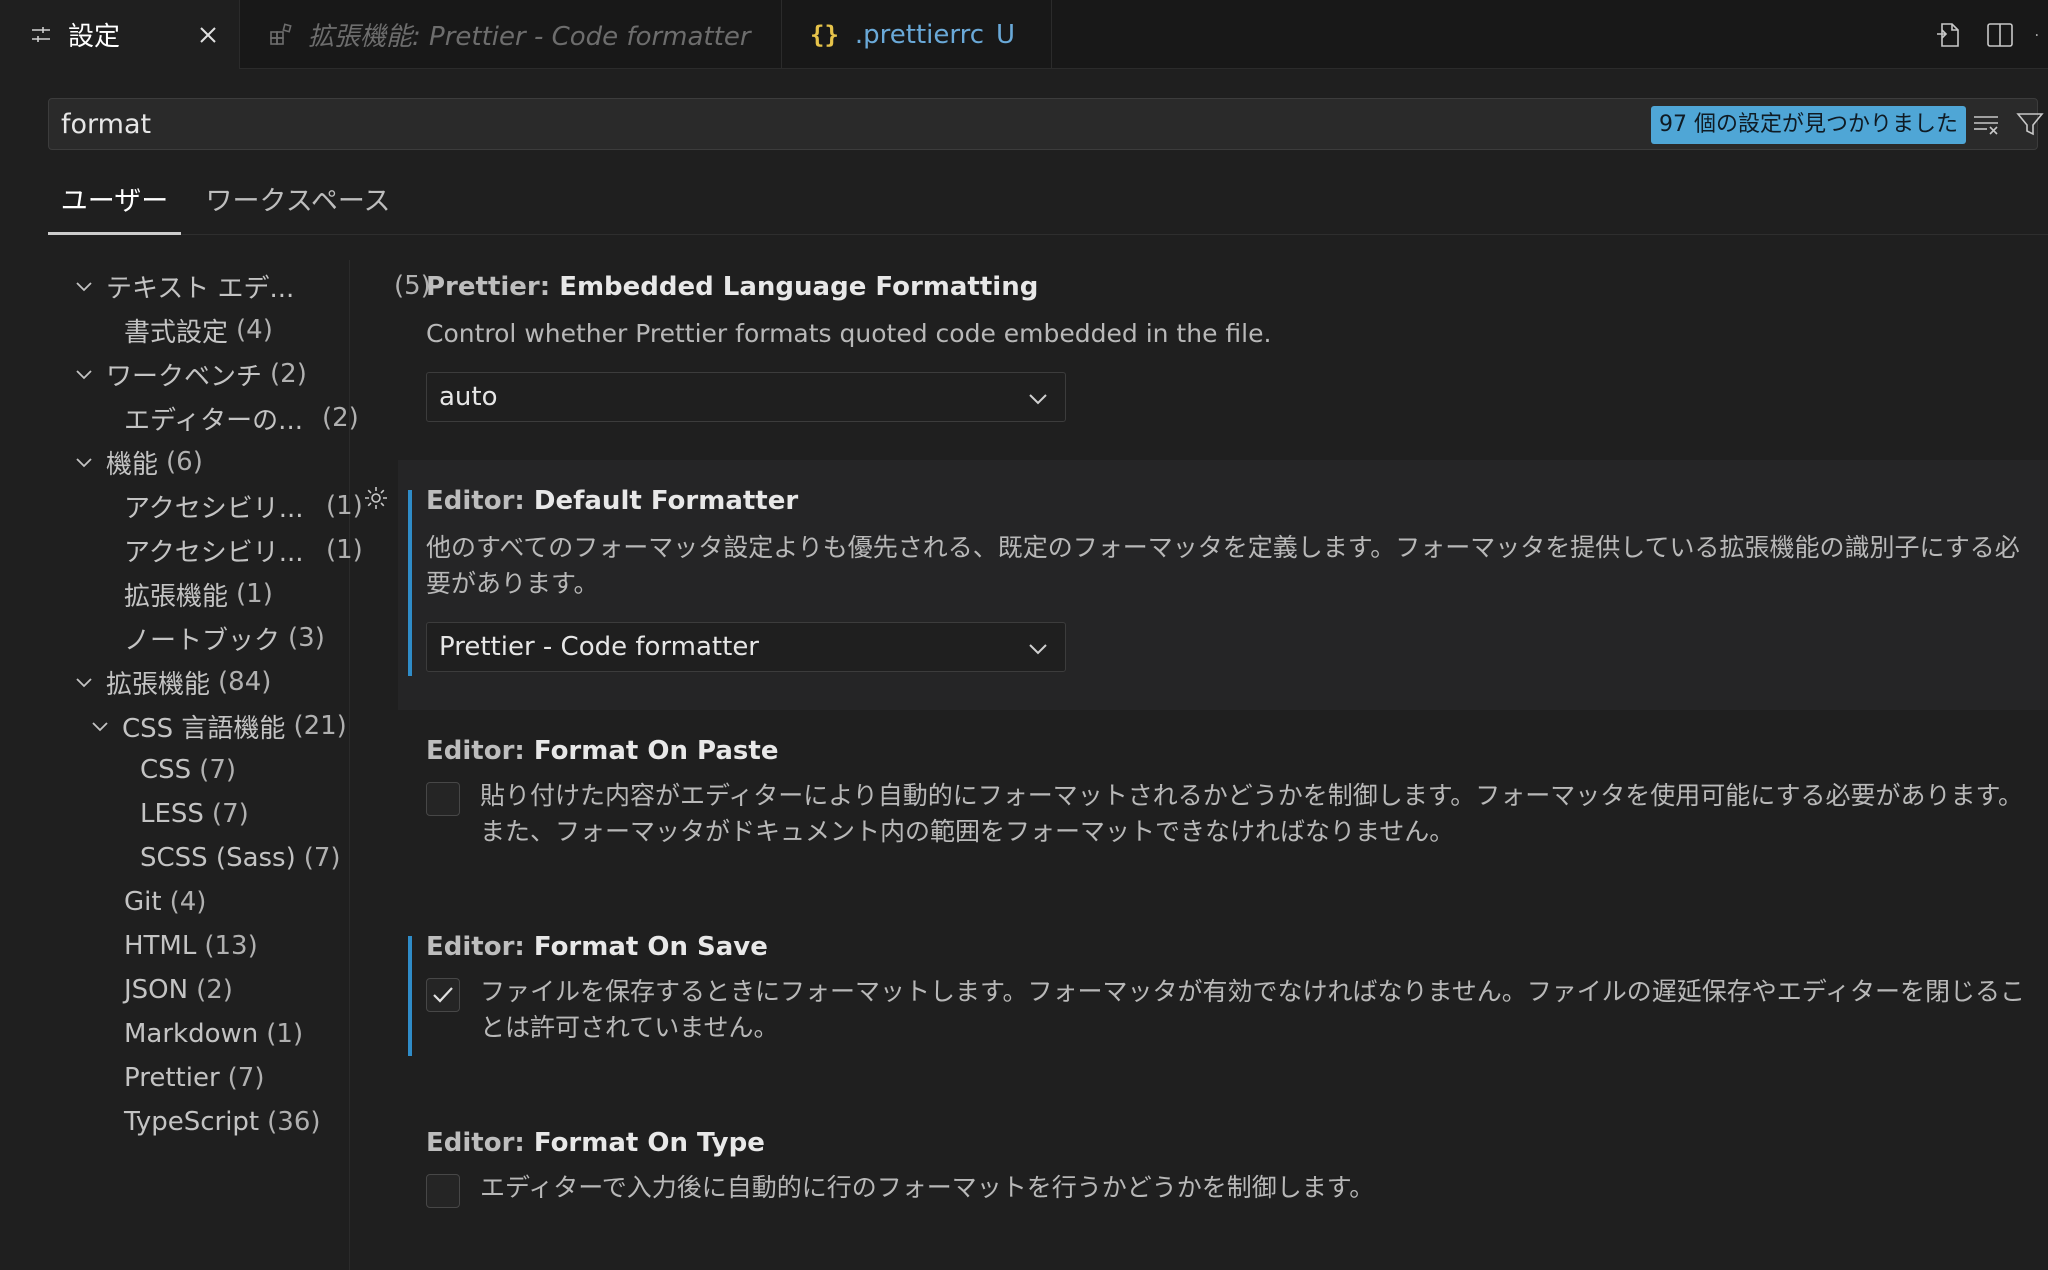 The height and width of the screenshot is (1270, 2048). Describe the element at coordinates (927, 1187) in the screenshot. I see `setting-description: エディターで入力後に自動的に行のフォーマットを行うかどうかを制御します。` at that location.